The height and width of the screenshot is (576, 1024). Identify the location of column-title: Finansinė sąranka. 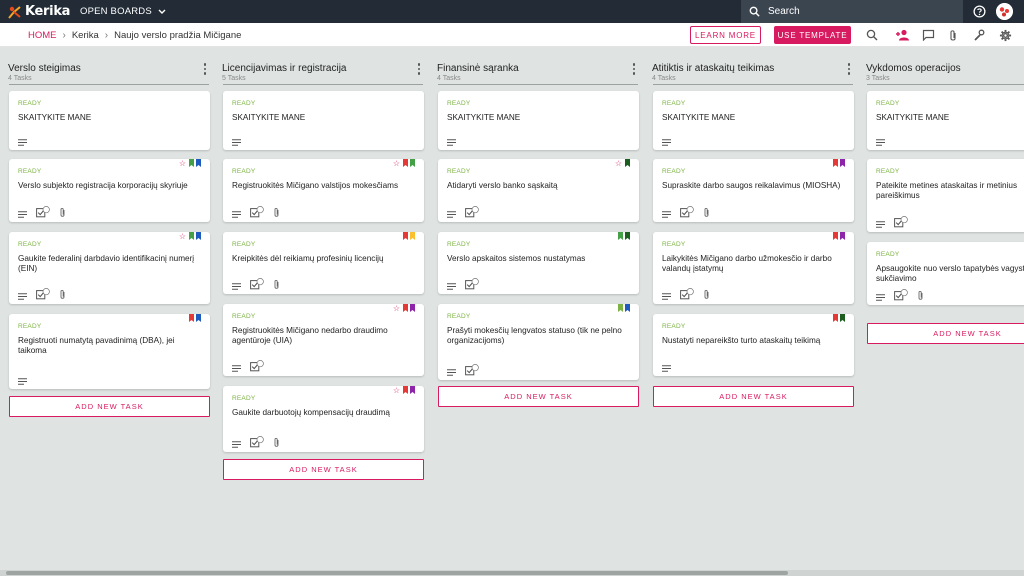
(542, 68).